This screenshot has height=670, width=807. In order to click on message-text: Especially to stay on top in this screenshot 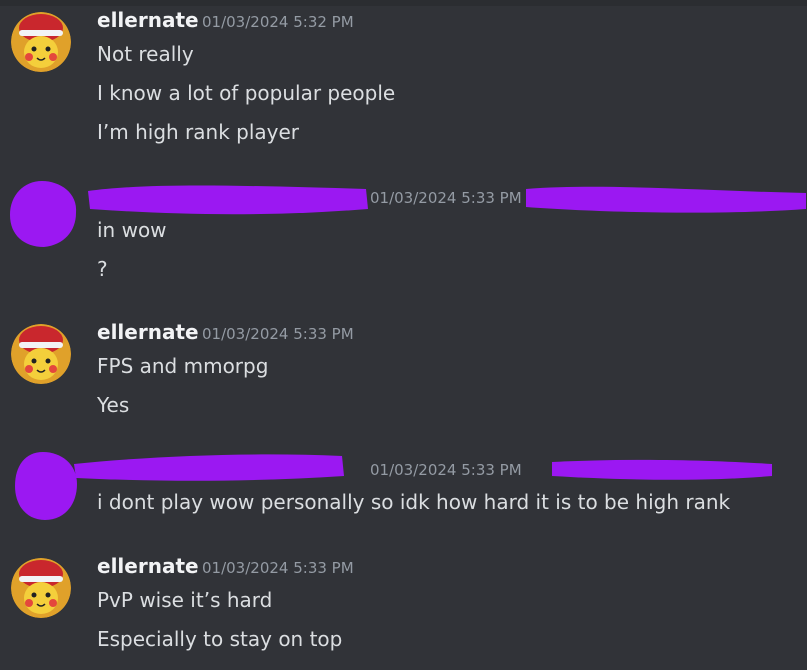, I will do `click(220, 639)`.